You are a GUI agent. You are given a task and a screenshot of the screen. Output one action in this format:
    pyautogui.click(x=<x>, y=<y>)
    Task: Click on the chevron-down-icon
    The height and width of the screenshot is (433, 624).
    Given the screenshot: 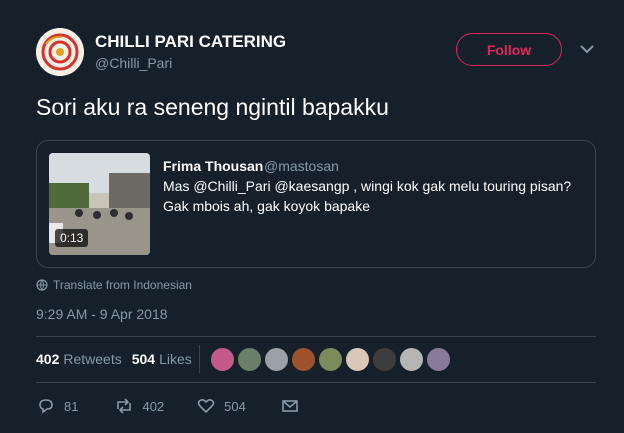 What is the action you would take?
    pyautogui.click(x=587, y=49)
    